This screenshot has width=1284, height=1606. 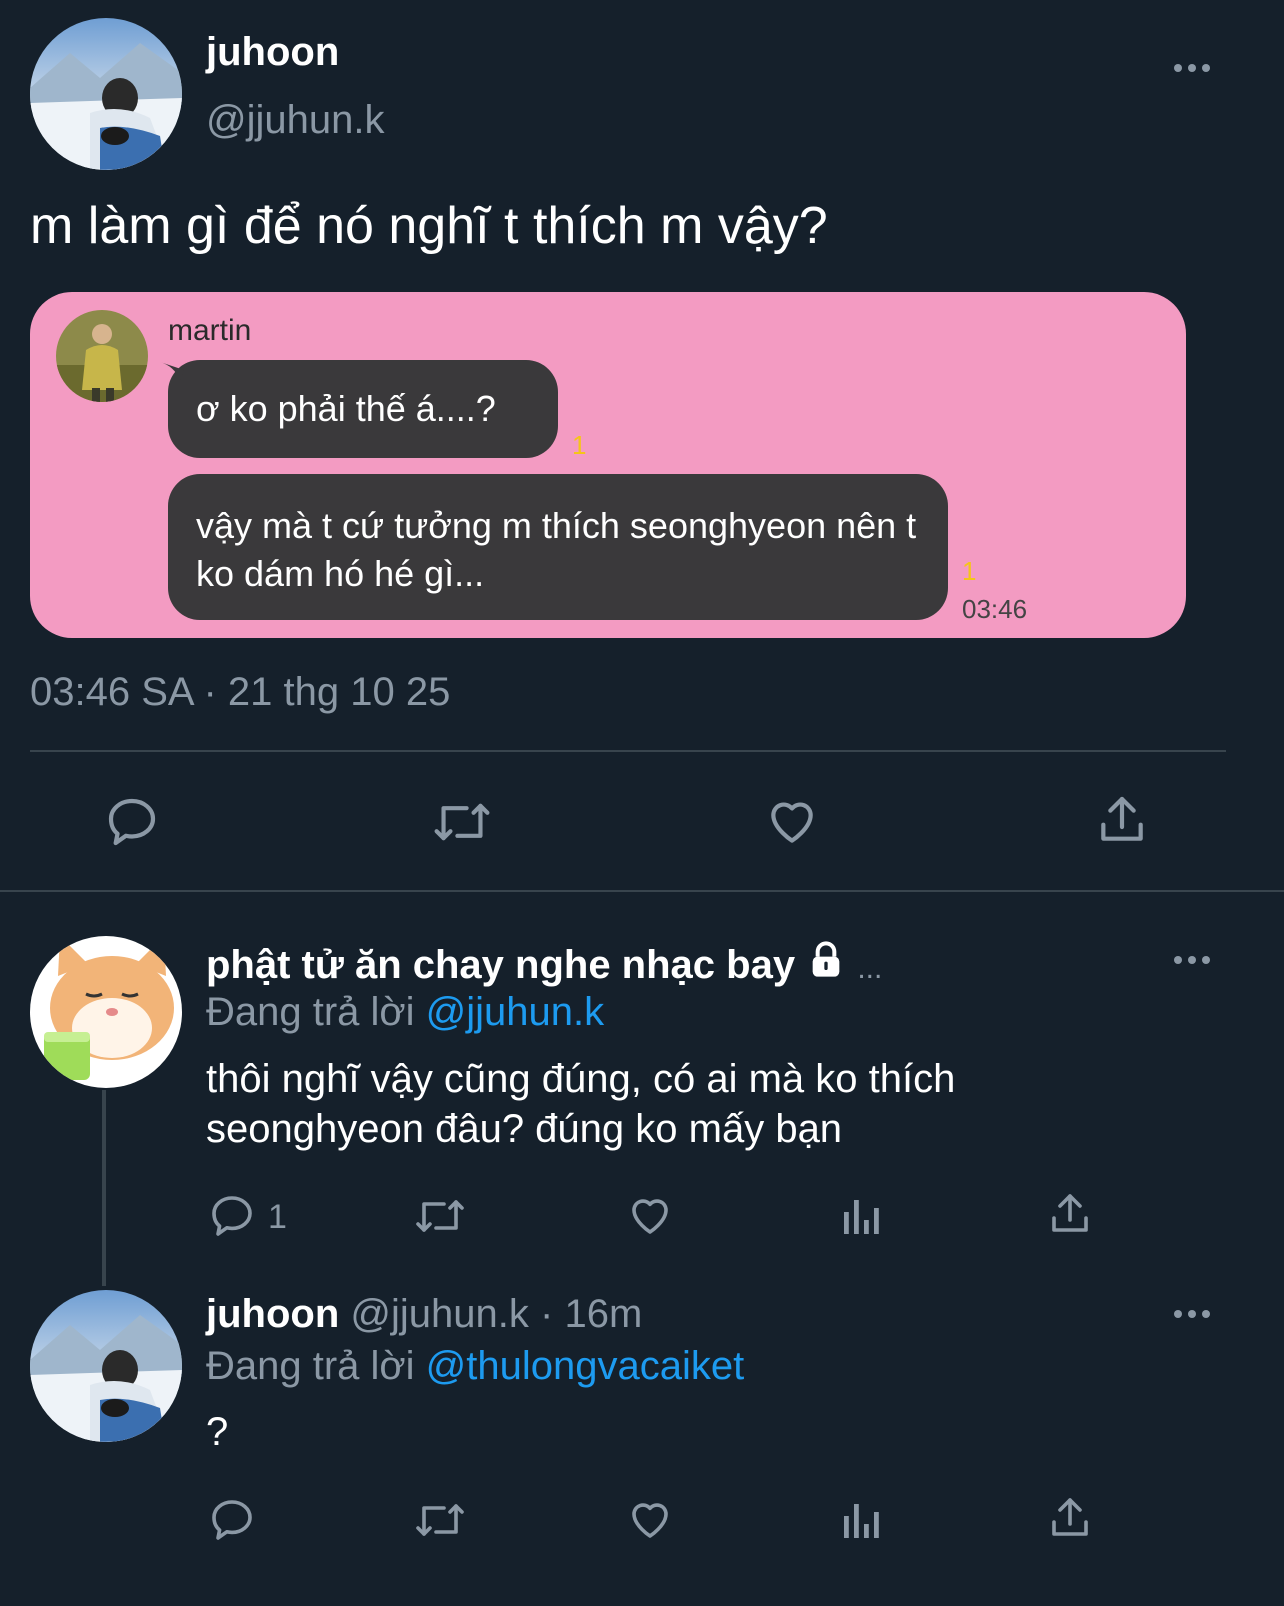 What do you see at coordinates (272, 52) in the screenshot?
I see `author-name: juhoon` at bounding box center [272, 52].